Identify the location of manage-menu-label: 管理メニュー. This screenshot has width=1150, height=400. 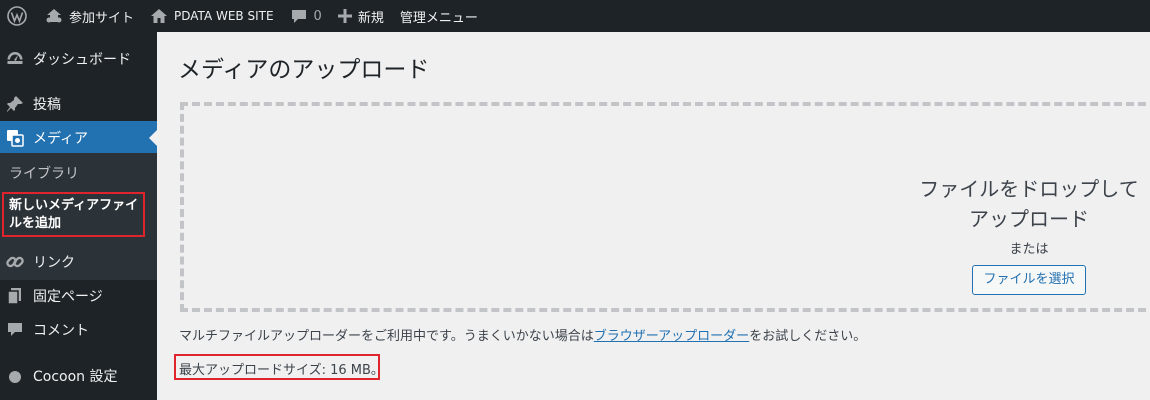
(438, 18).